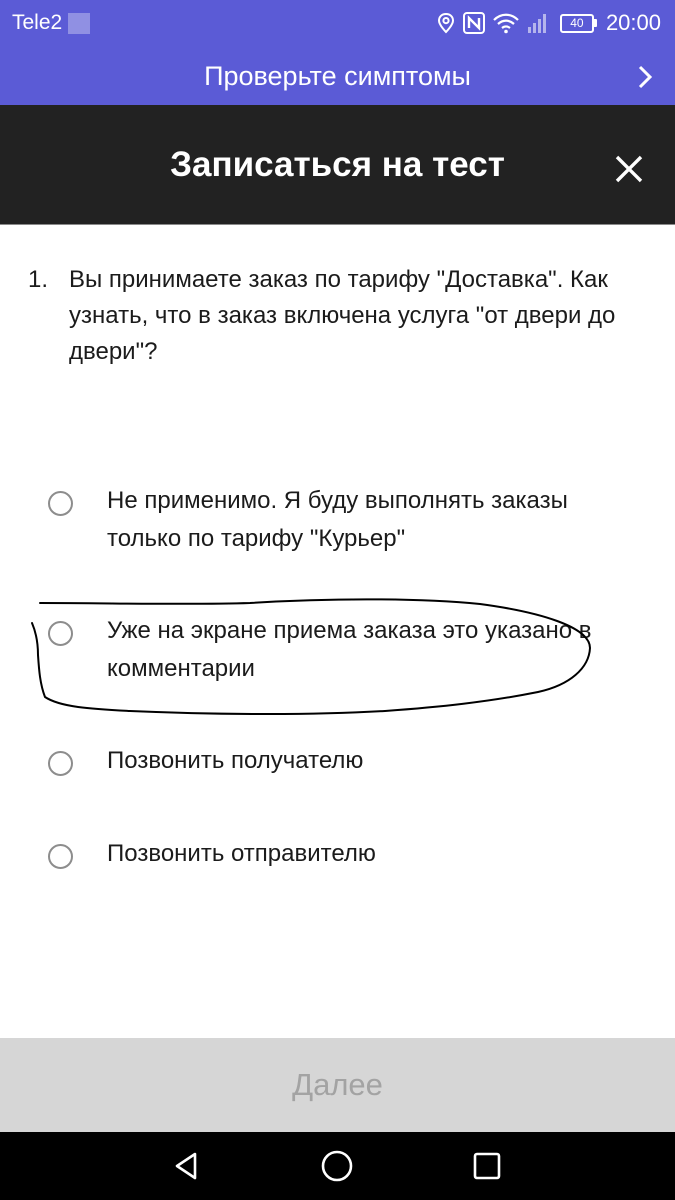 Image resolution: width=675 pixels, height=1200 pixels. What do you see at coordinates (548, 23) in the screenshot?
I see `status-icons: 40 20:00` at bounding box center [548, 23].